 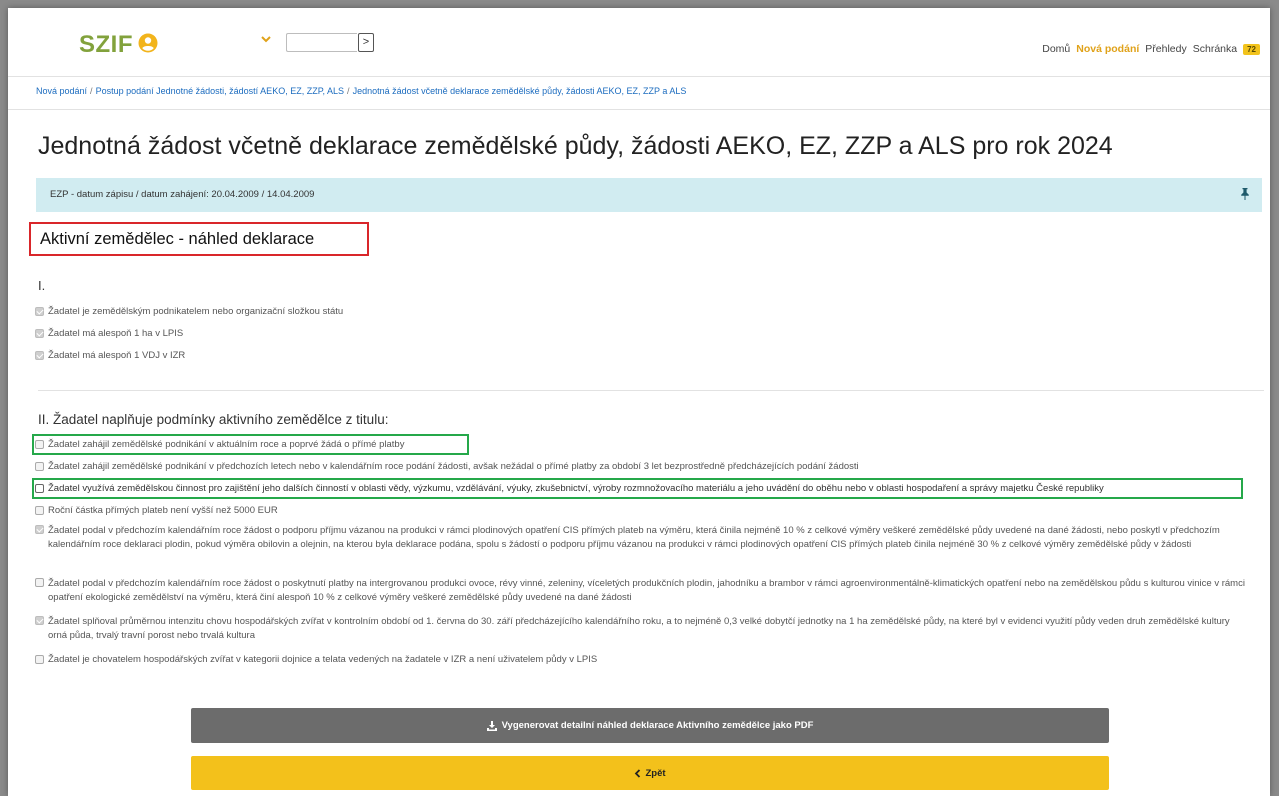 What do you see at coordinates (366, 42) in the screenshot?
I see `go-button: >` at bounding box center [366, 42].